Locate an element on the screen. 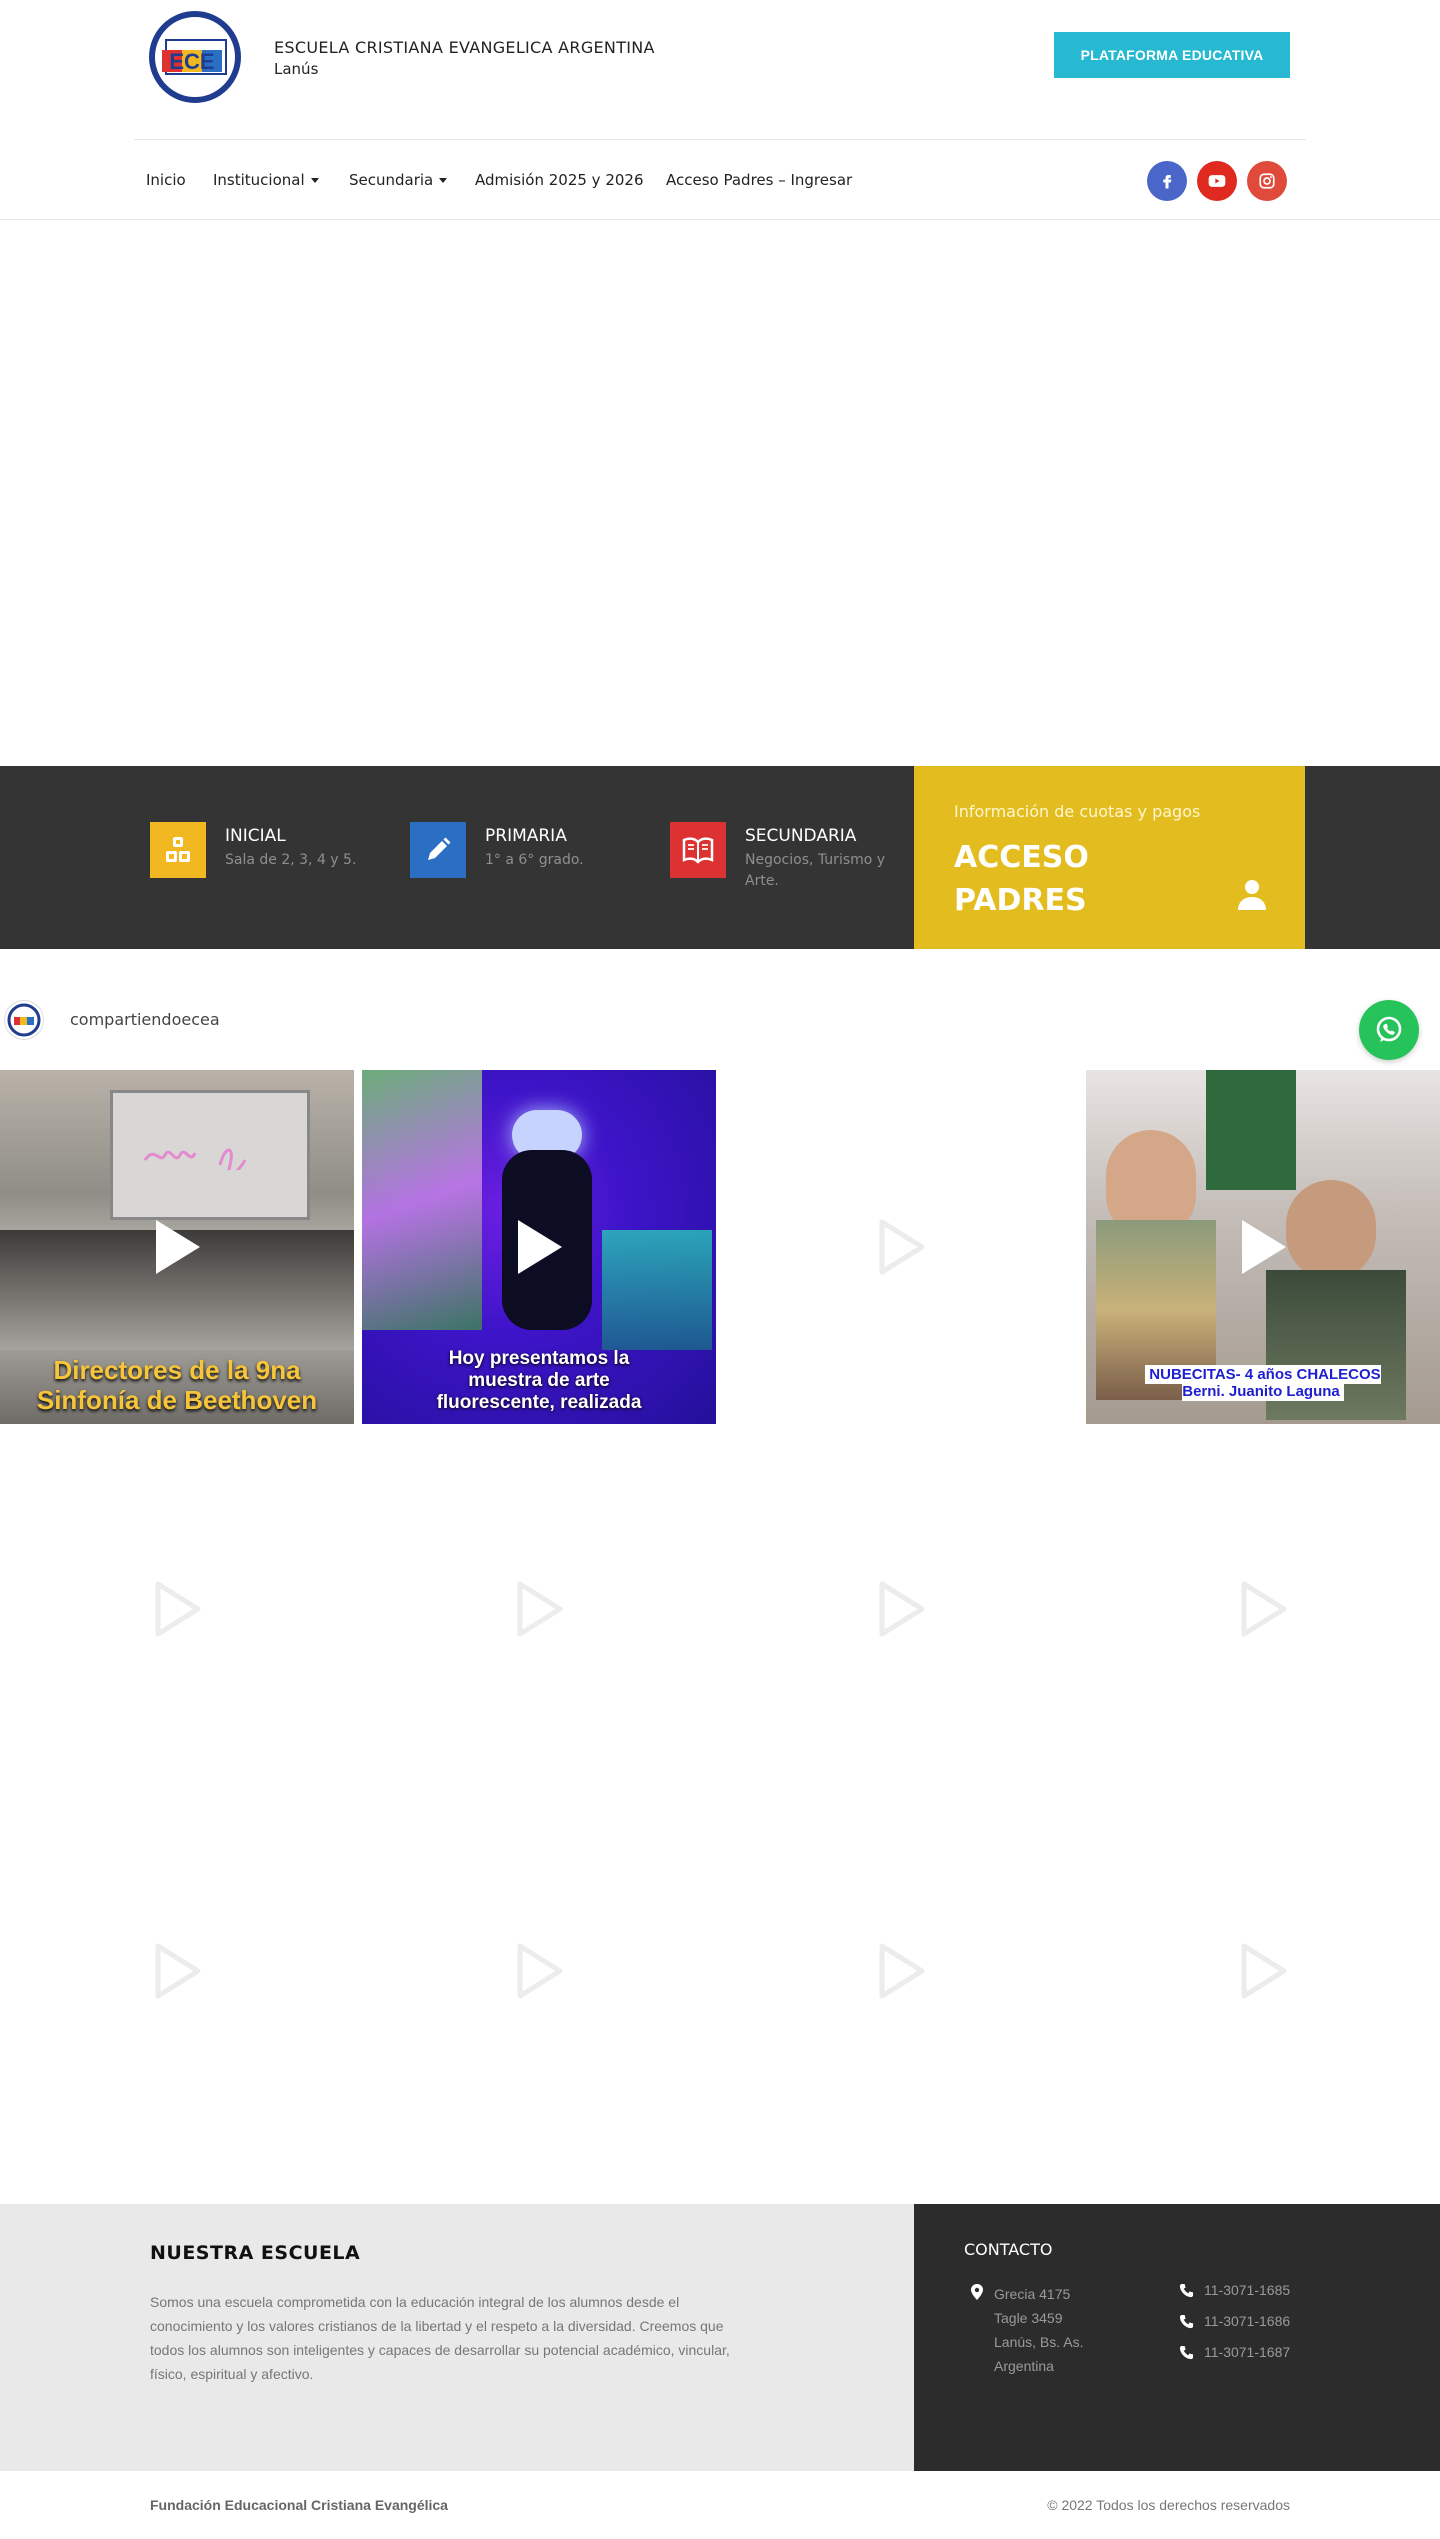  school-city: Lanús is located at coordinates (296, 69).